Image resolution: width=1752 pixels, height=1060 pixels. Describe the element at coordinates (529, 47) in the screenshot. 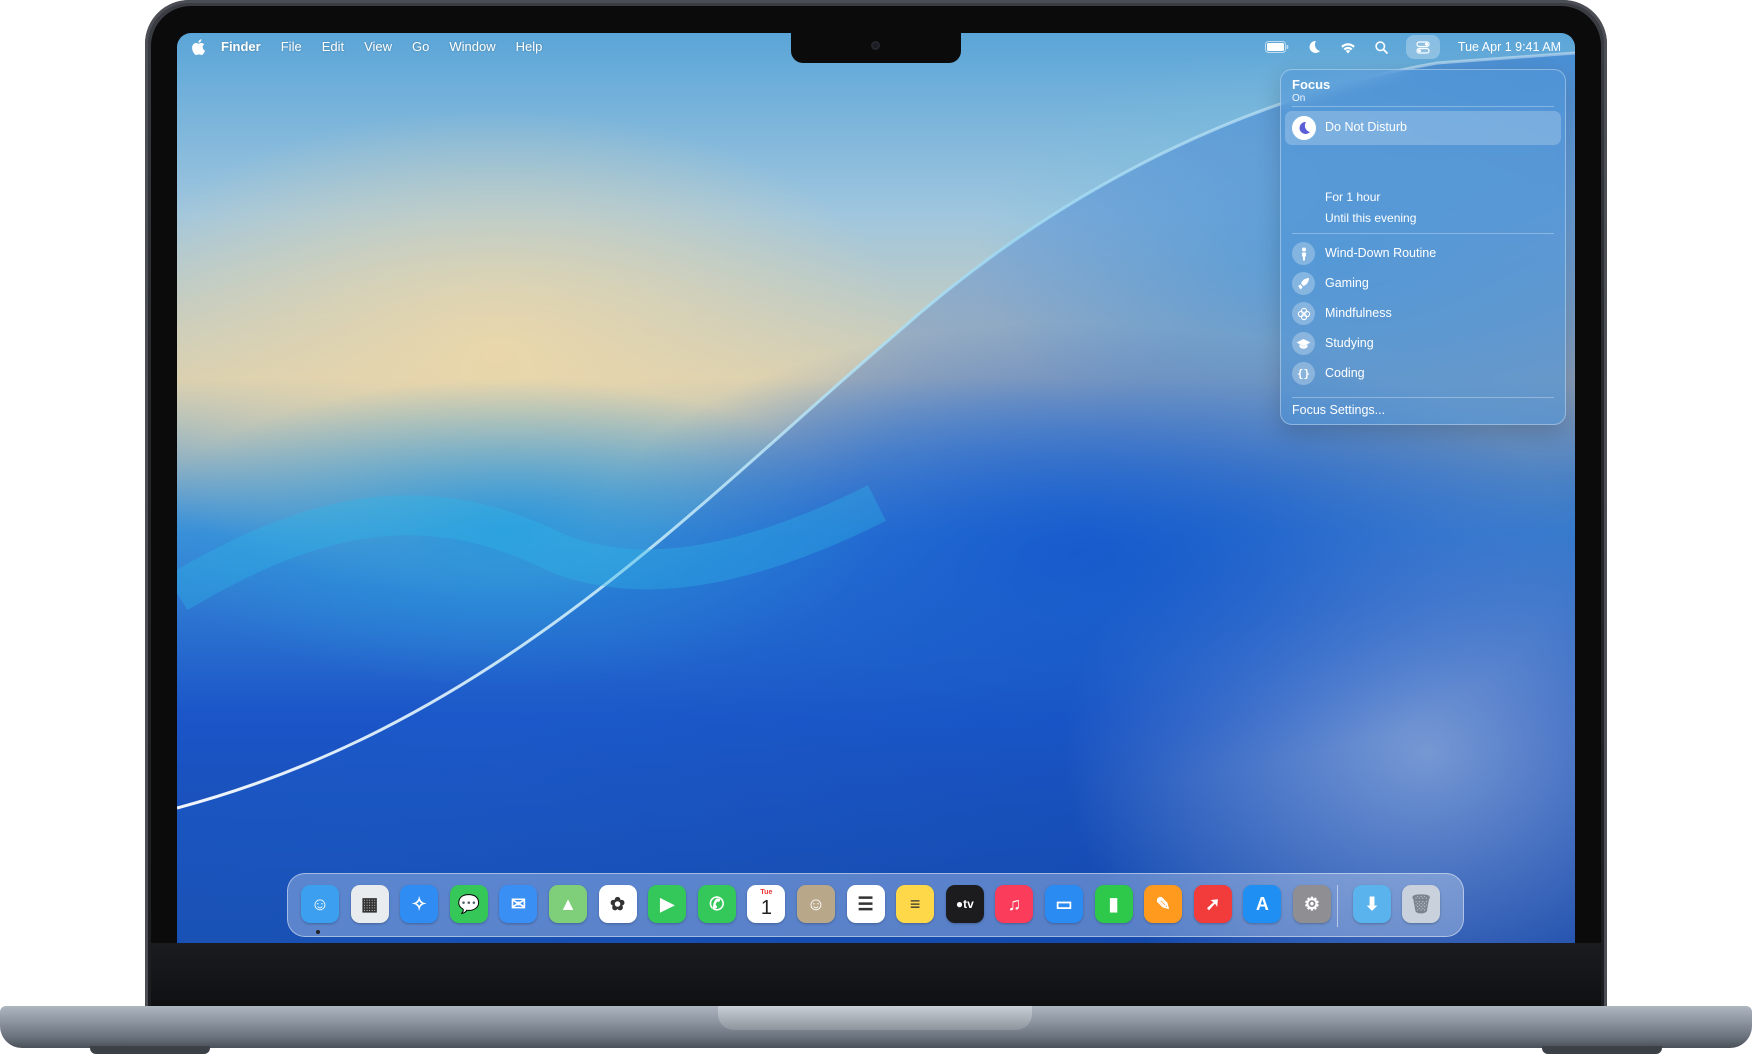

I see `menu-help: Help` at that location.